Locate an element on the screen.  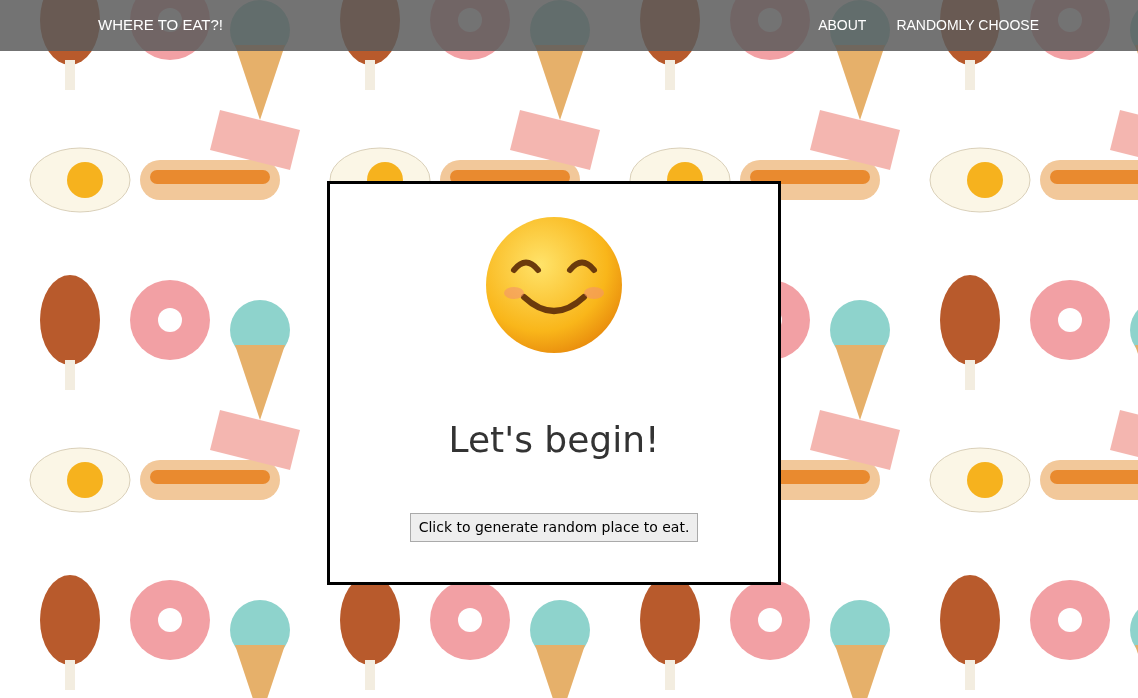
nav-link: RANDOMLY CHOOSE is located at coordinates (967, 25).